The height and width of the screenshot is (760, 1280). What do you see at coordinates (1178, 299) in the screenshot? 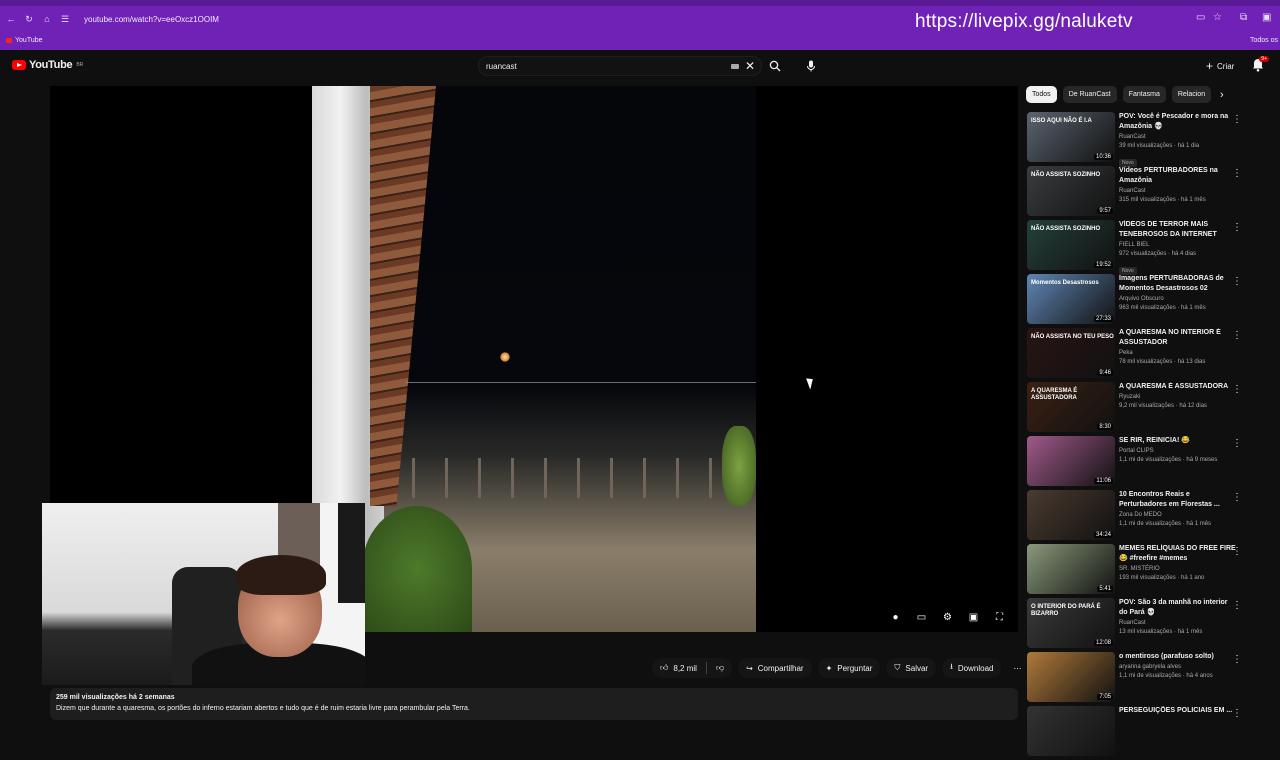
I see `channel-name: Arquivo Obscuro` at bounding box center [1178, 299].